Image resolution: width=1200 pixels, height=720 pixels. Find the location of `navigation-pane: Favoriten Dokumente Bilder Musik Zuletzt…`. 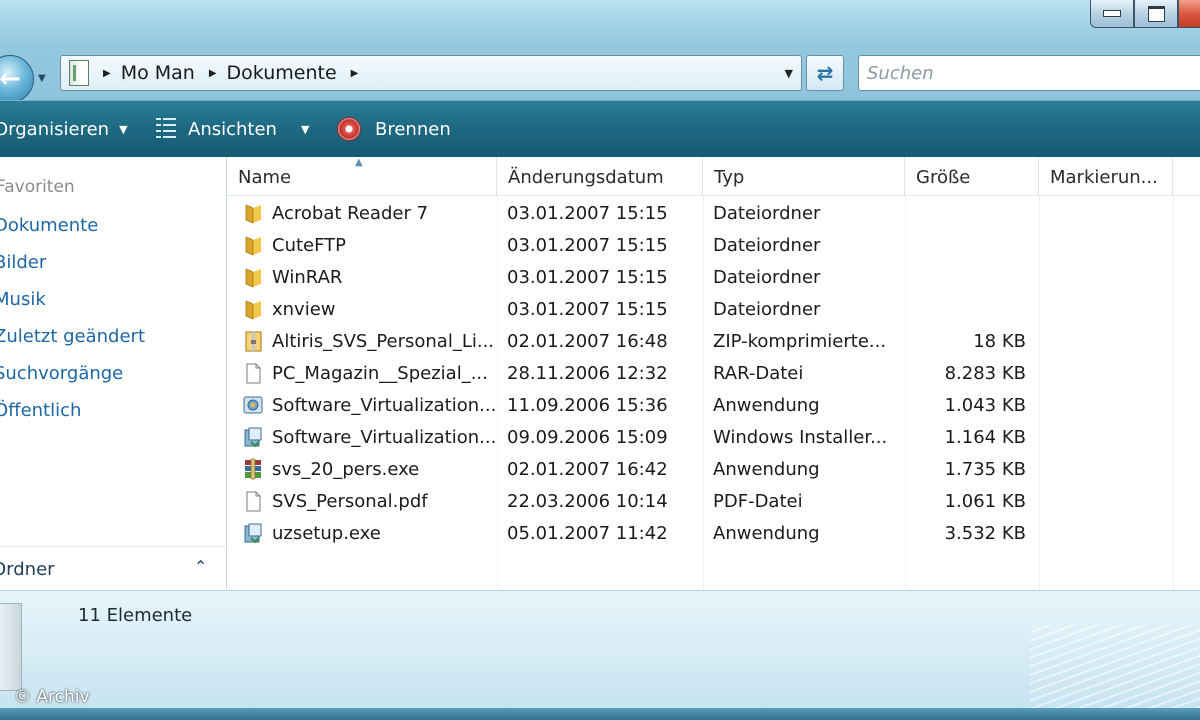

navigation-pane: Favoriten Dokumente Bilder Musik Zuletzt… is located at coordinates (113, 373).